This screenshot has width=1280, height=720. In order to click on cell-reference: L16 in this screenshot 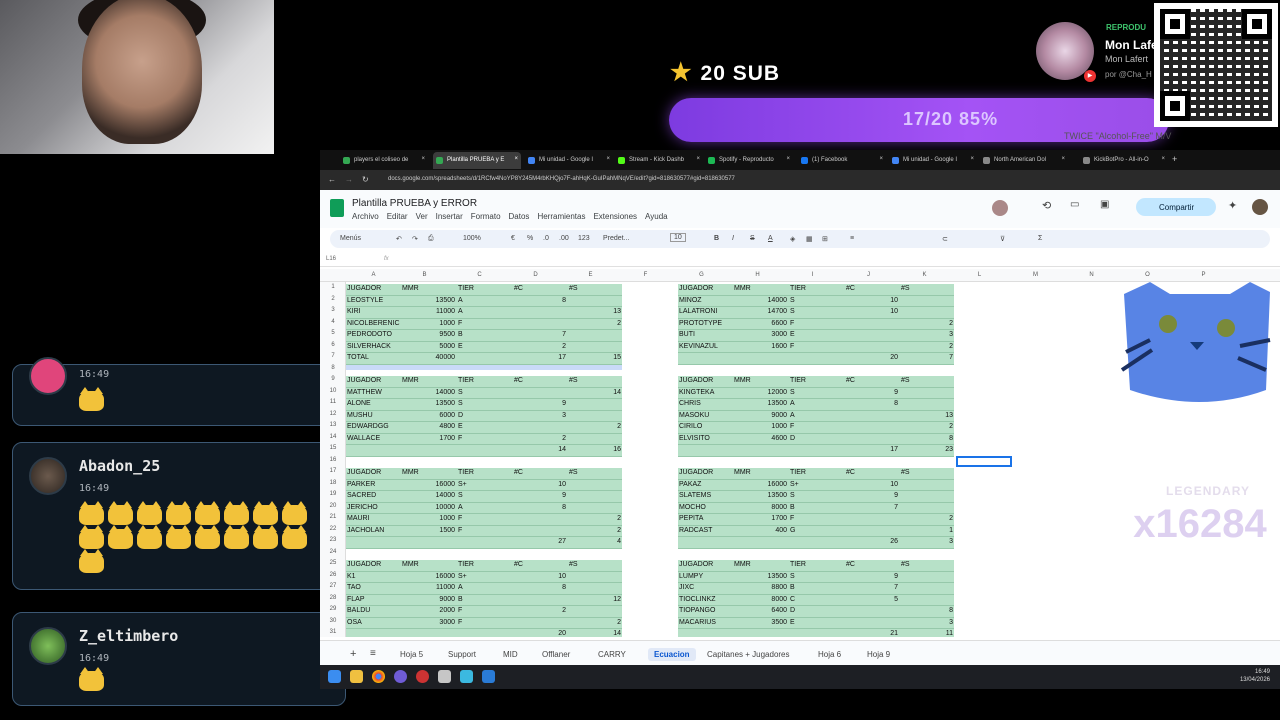, I will do `click(331, 259)`.